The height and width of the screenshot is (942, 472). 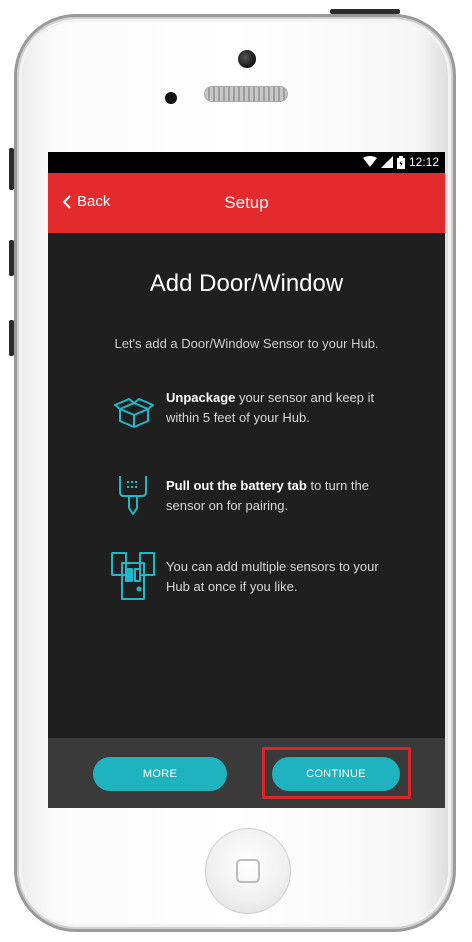 What do you see at coordinates (336, 773) in the screenshot?
I see `continue-highlight-box` at bounding box center [336, 773].